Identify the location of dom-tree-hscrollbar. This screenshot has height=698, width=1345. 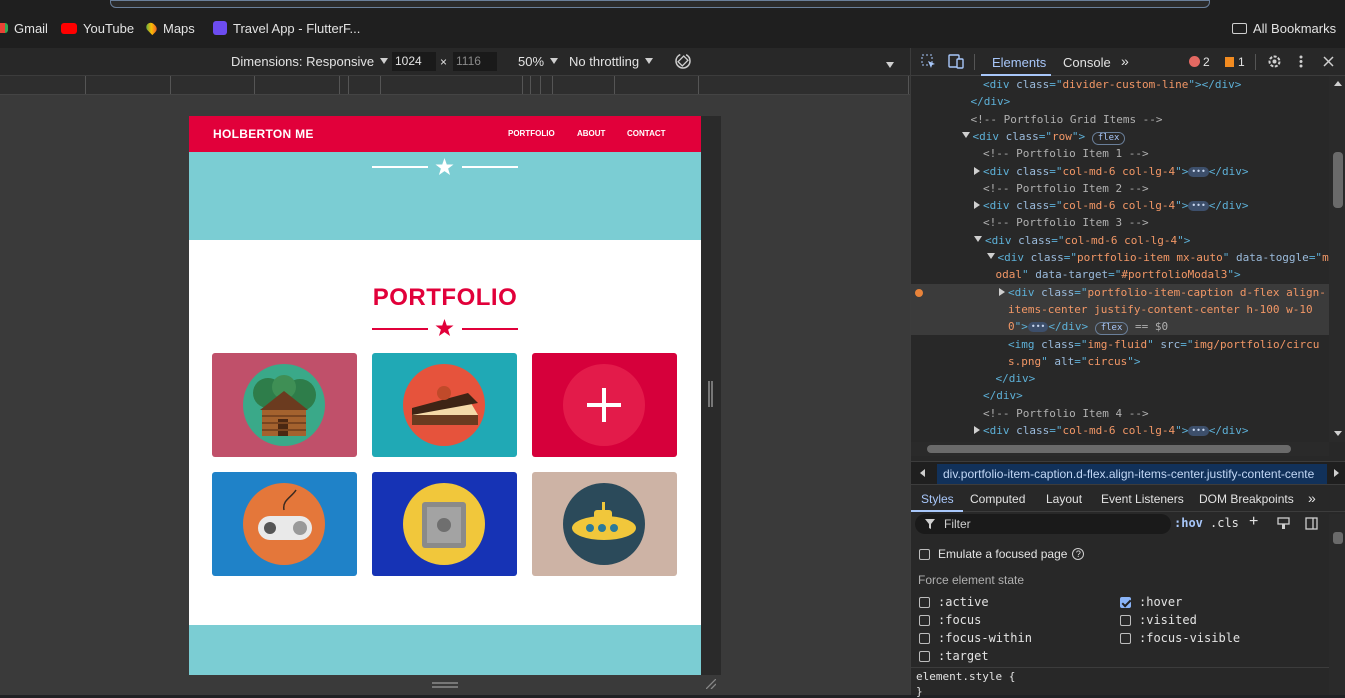
(1120, 449).